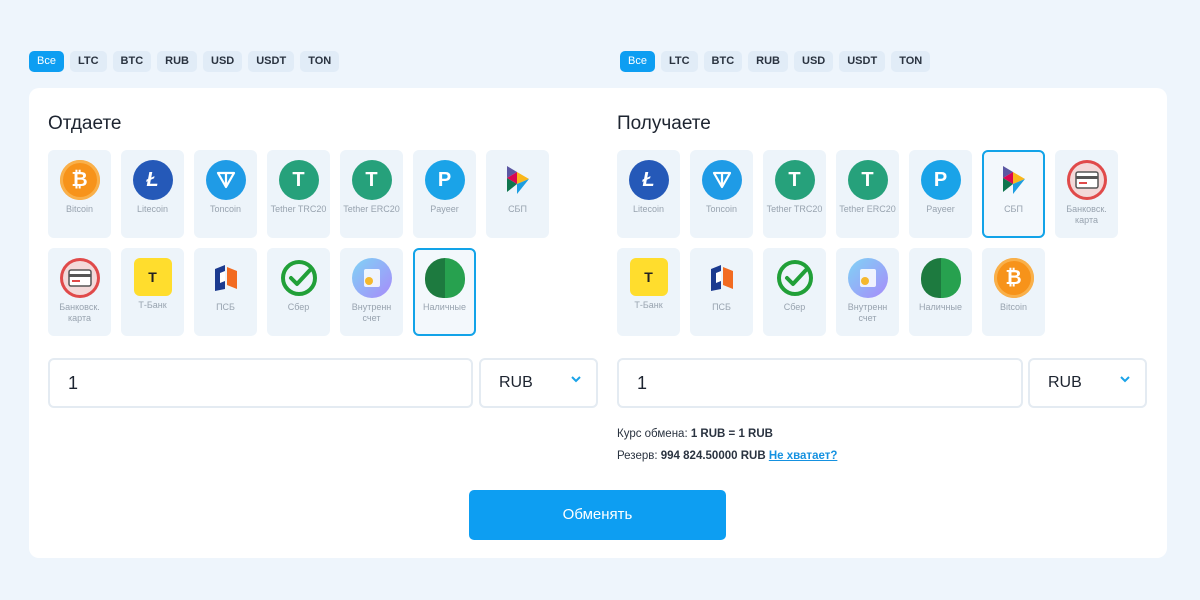 The height and width of the screenshot is (600, 1200). What do you see at coordinates (597, 515) in the screenshot?
I see `exchange-button: Обменять` at bounding box center [597, 515].